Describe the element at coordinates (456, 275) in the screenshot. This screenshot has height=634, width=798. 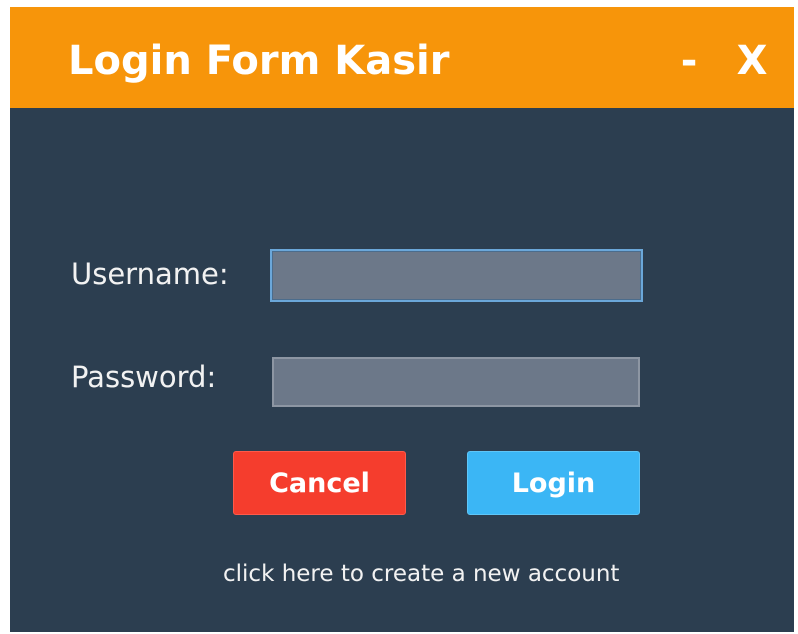
I see `username-field` at that location.